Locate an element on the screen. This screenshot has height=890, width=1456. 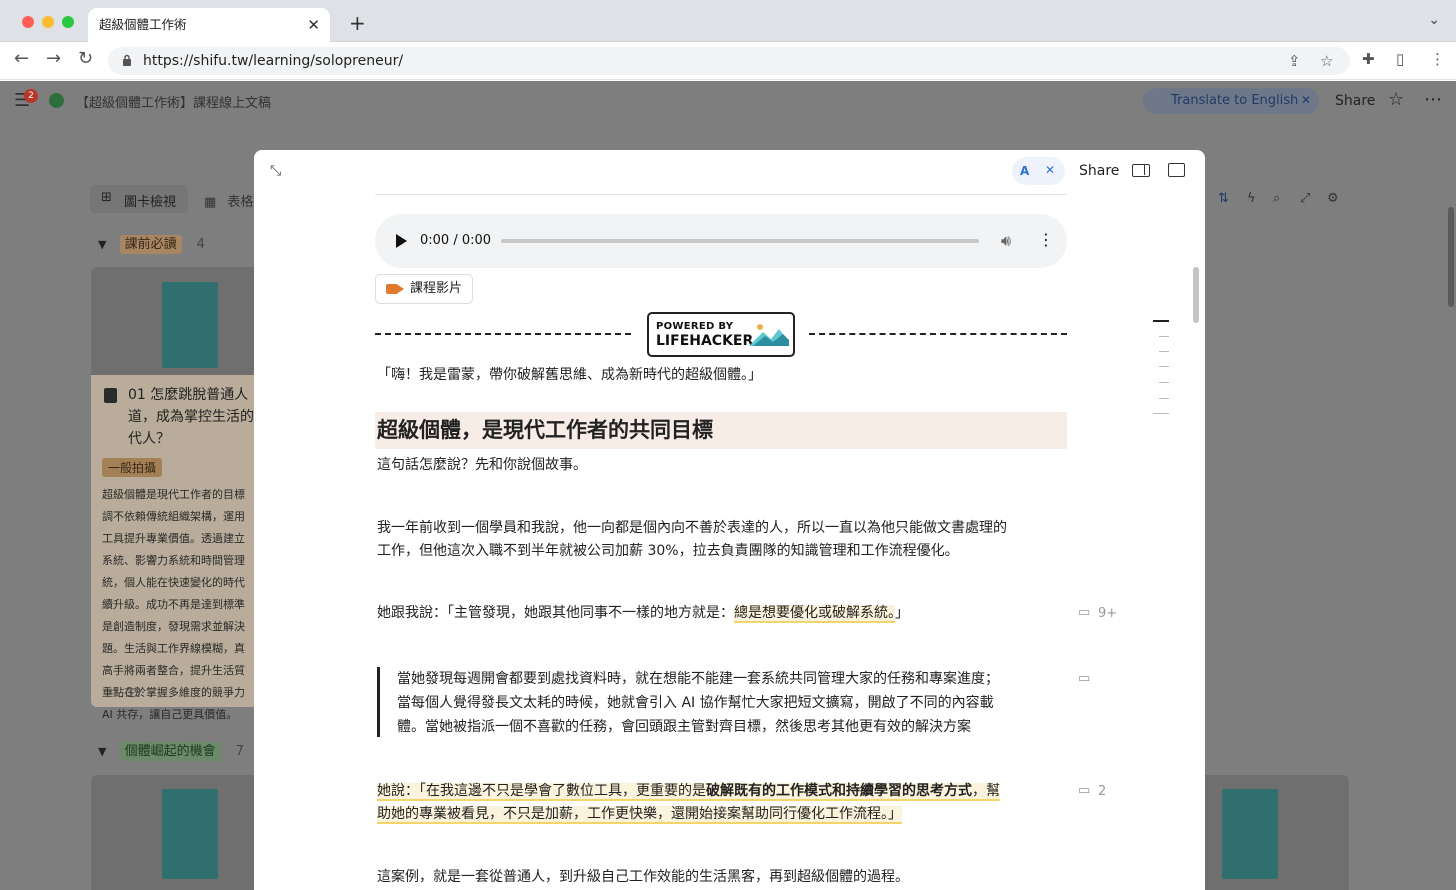
paragraph-3-end: 」 is located at coordinates (902, 613).